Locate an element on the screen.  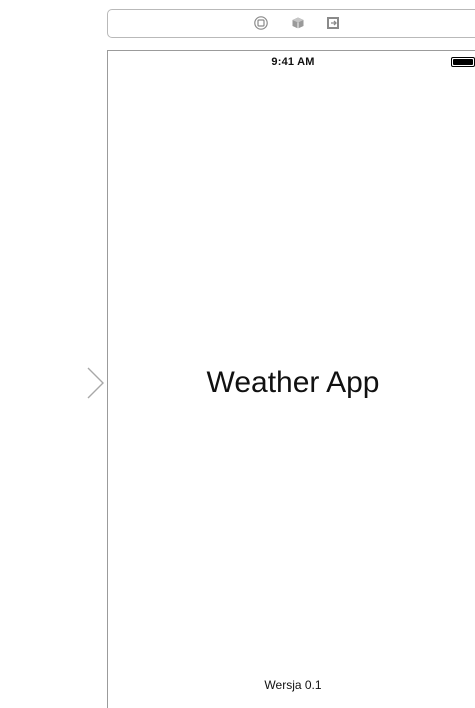
version-label: Wersja 0.1 is located at coordinates (291, 685).